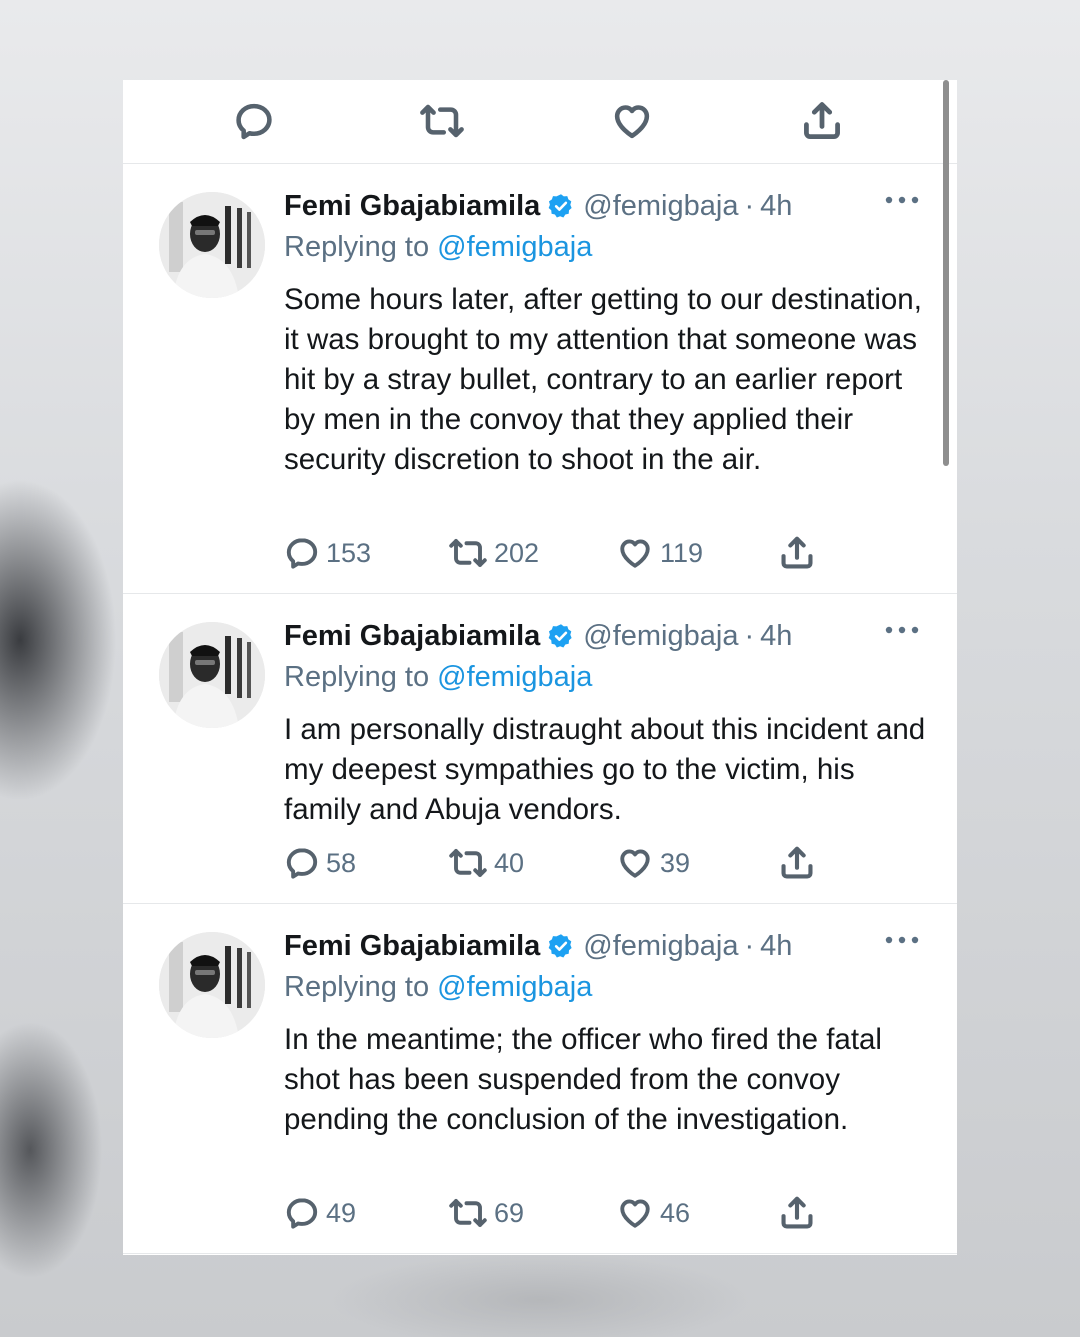 The image size is (1080, 1337). What do you see at coordinates (675, 1212) in the screenshot?
I see `like-count: 46` at bounding box center [675, 1212].